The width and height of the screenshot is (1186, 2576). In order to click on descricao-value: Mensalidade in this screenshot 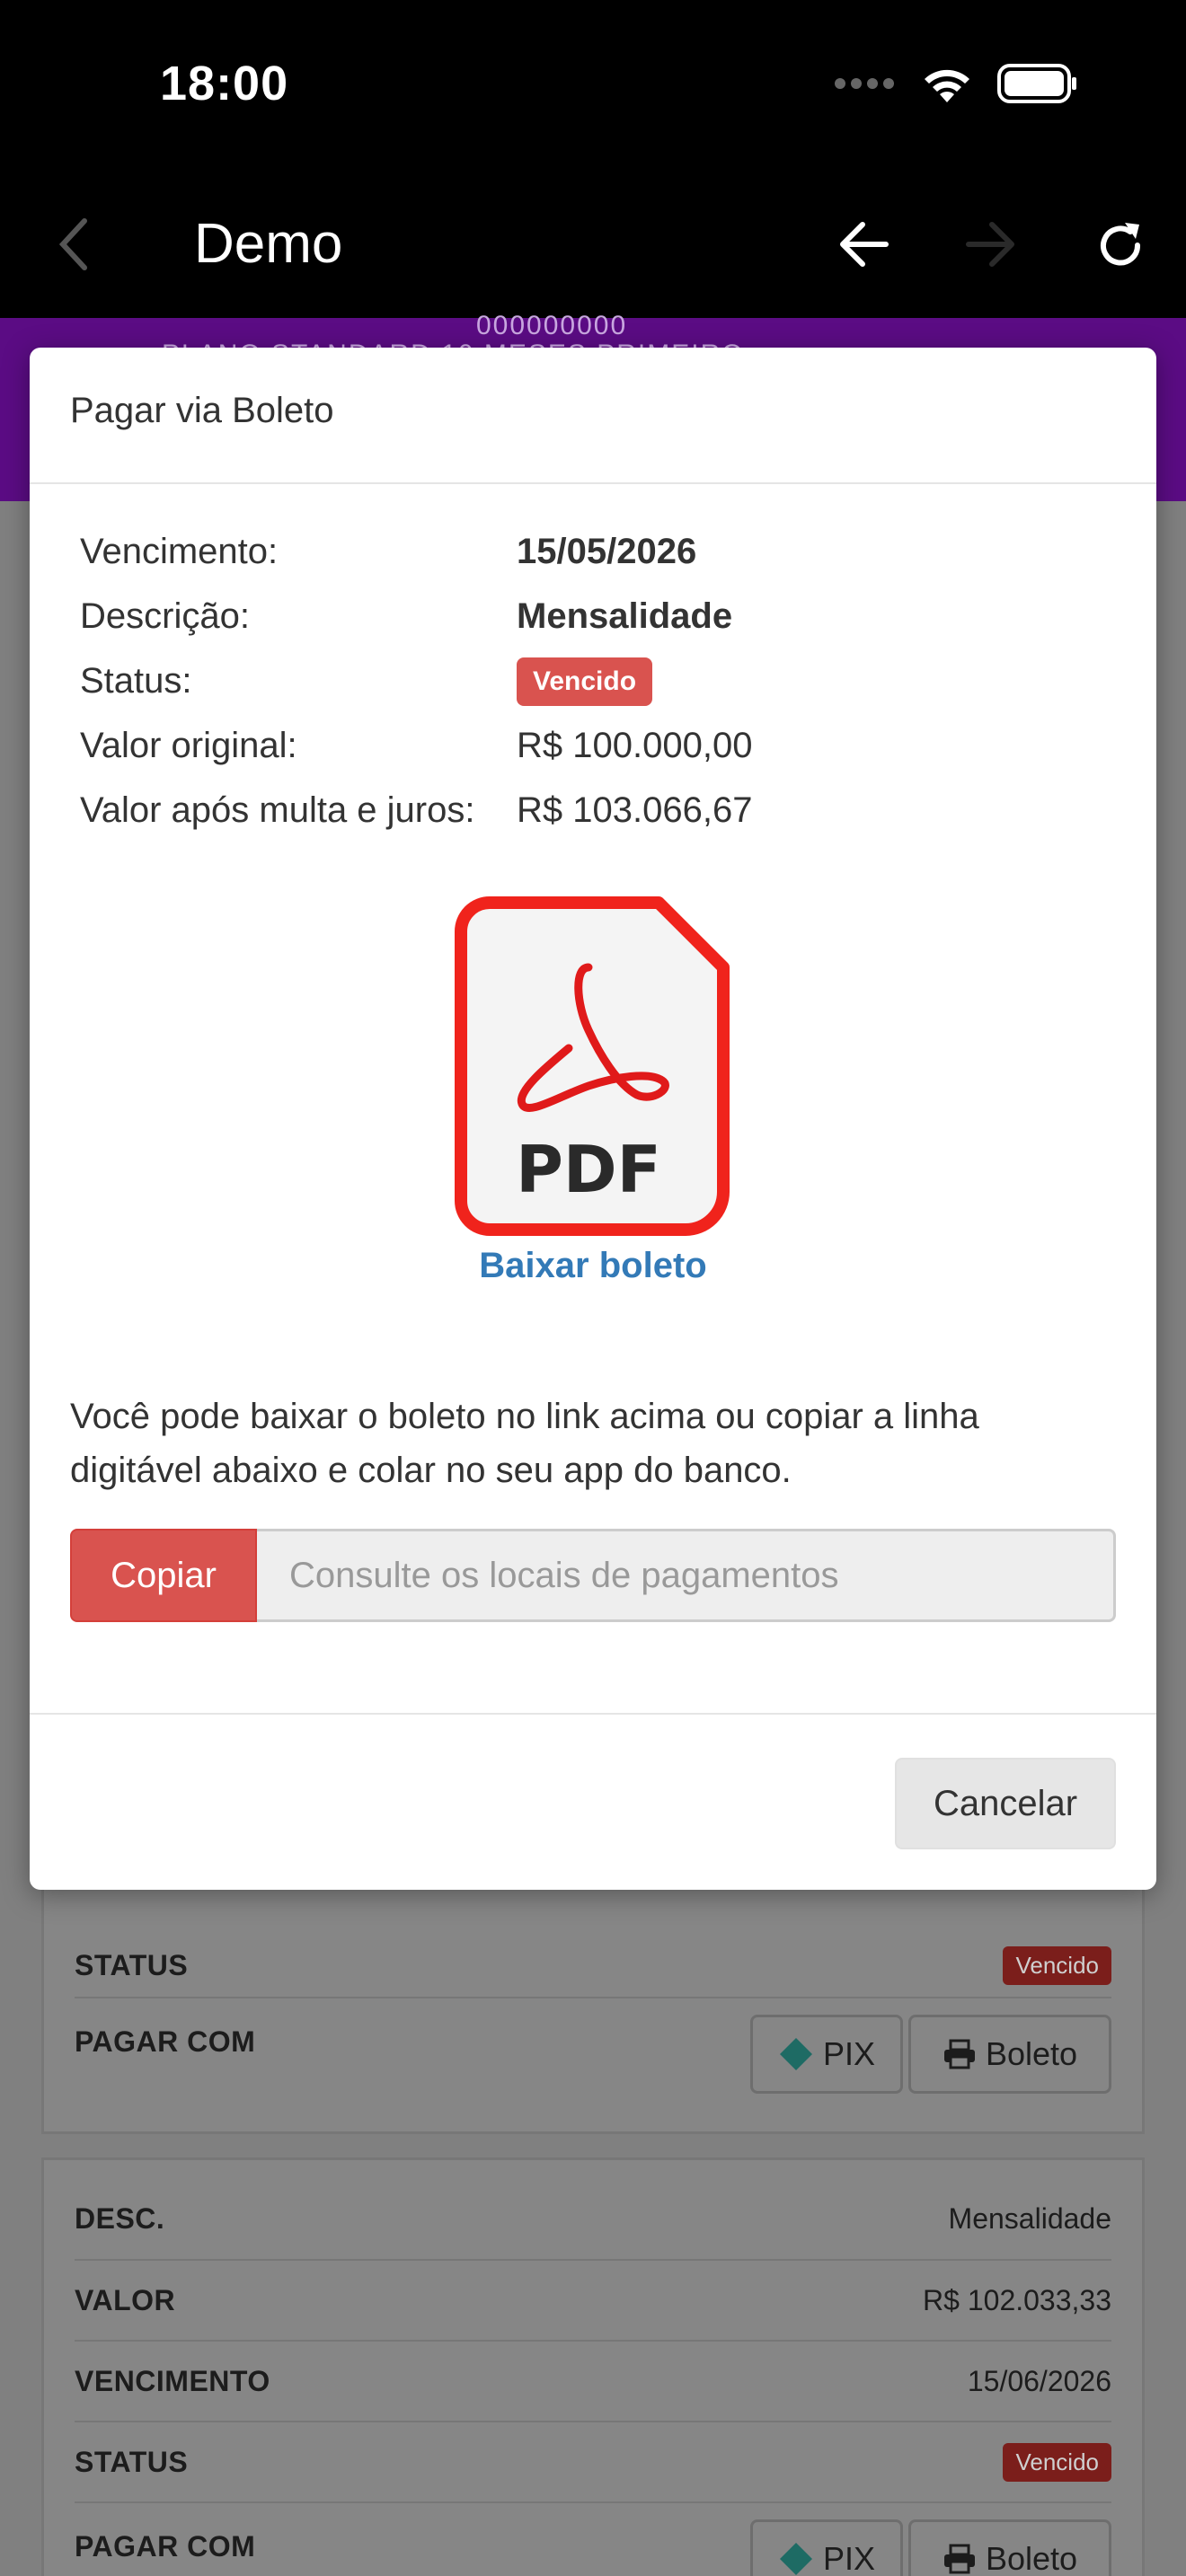, I will do `click(625, 616)`.